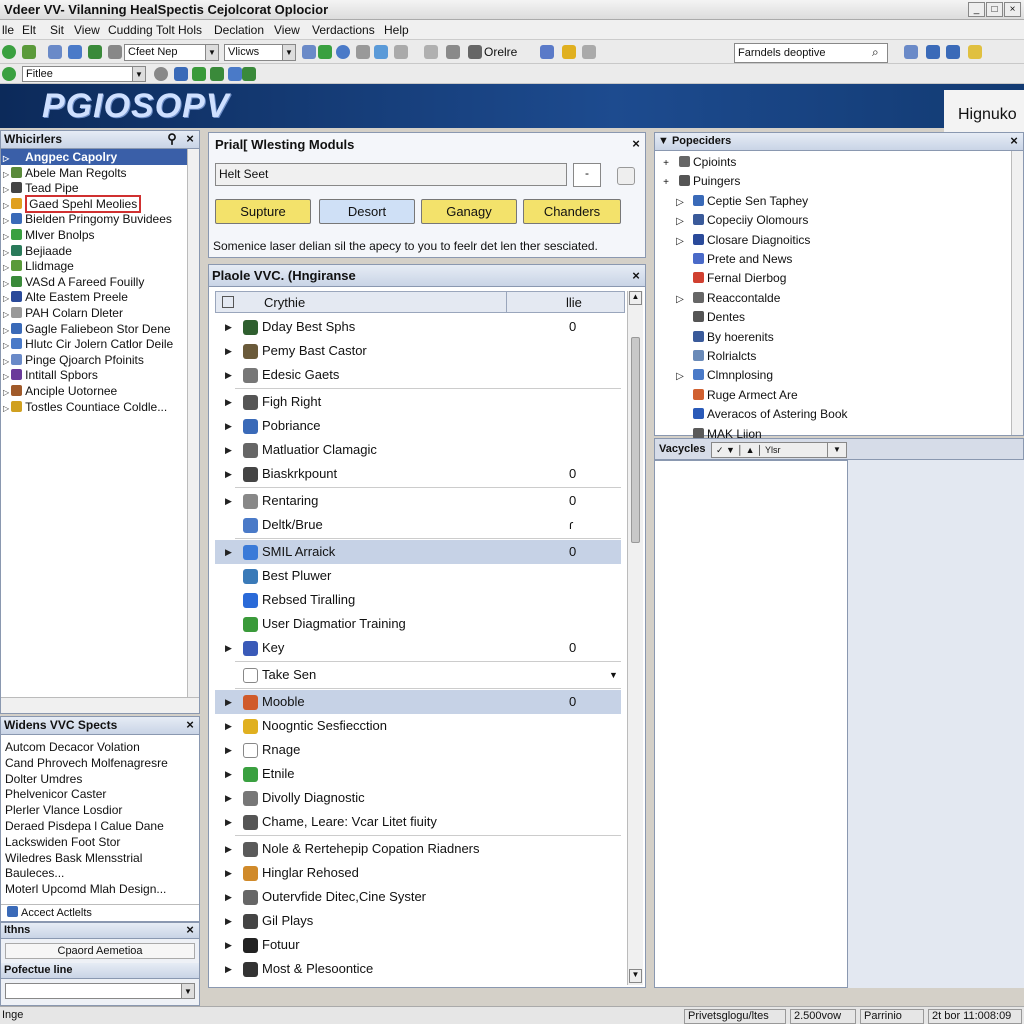 The height and width of the screenshot is (1024, 1024). I want to click on spec-item: Lackswiden Foot Stor, so click(100, 842).